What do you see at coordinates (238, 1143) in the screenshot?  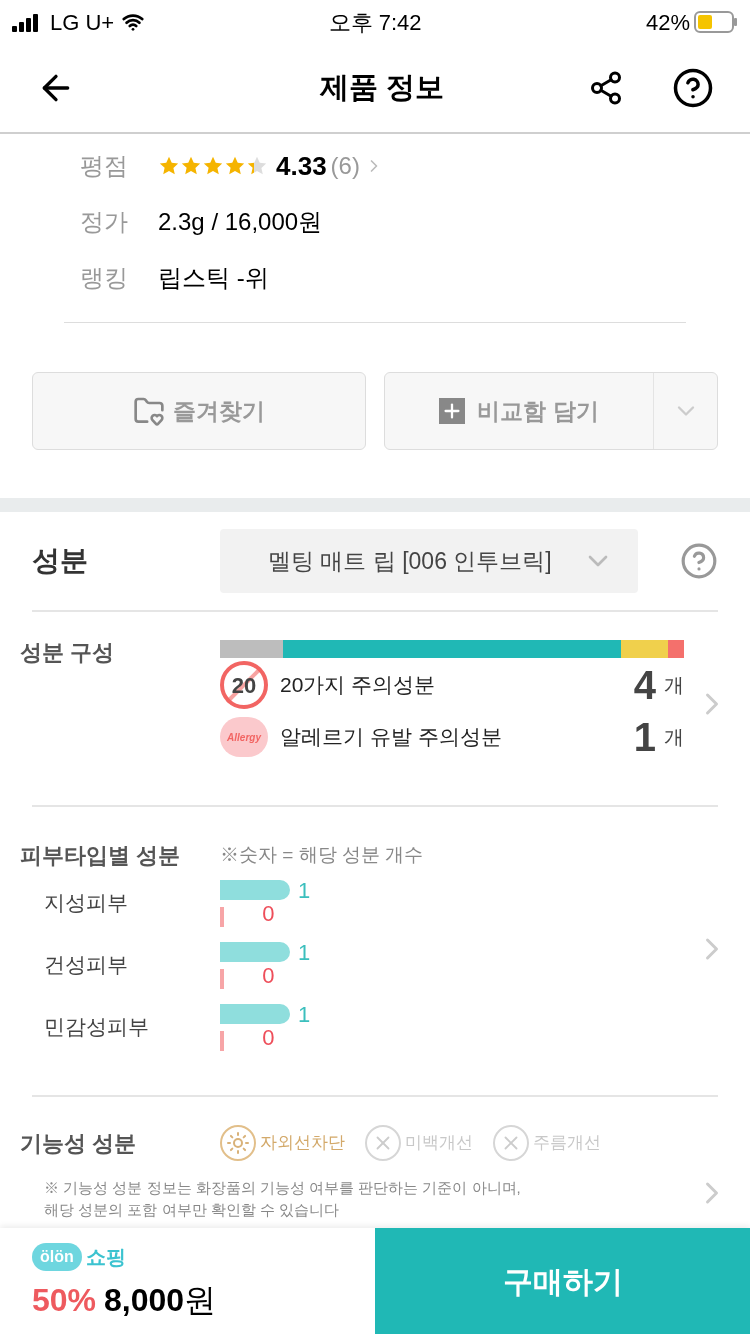 I see `sun-icon` at bounding box center [238, 1143].